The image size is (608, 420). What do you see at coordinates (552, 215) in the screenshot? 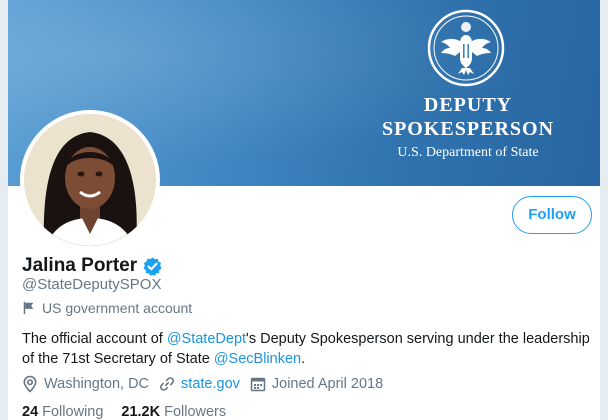
I see `follow-button: Follow` at bounding box center [552, 215].